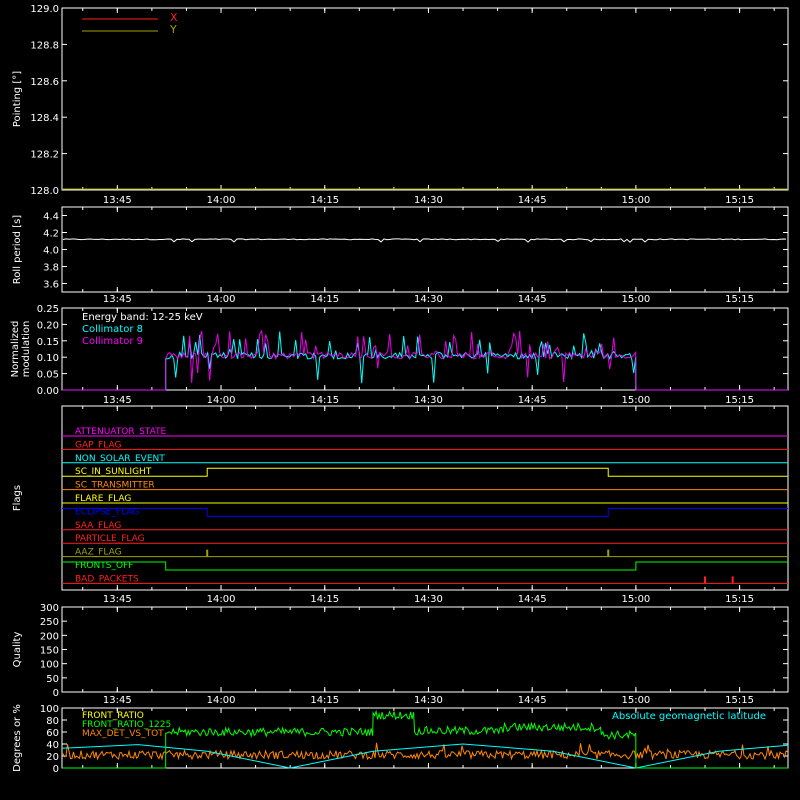  Describe the element at coordinates (17, 650) in the screenshot. I see `y-axis-label: Quality` at that location.